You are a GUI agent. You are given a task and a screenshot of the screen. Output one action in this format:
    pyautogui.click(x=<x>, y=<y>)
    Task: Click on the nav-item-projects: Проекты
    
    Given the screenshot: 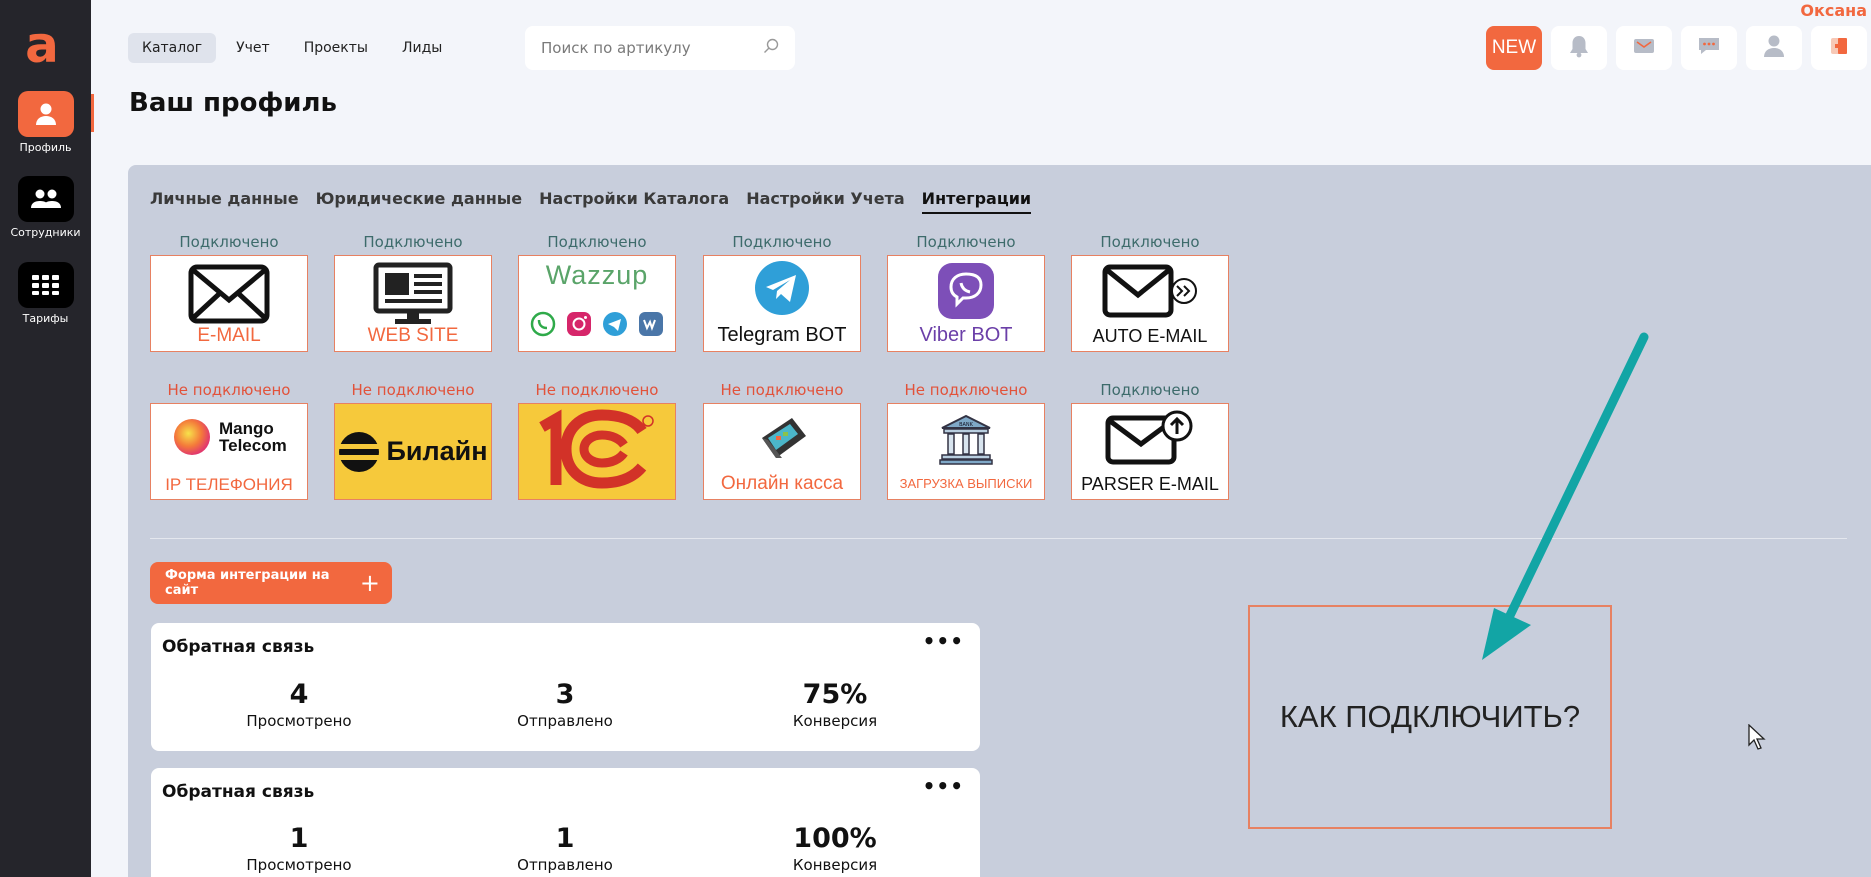 What is the action you would take?
    pyautogui.click(x=336, y=48)
    